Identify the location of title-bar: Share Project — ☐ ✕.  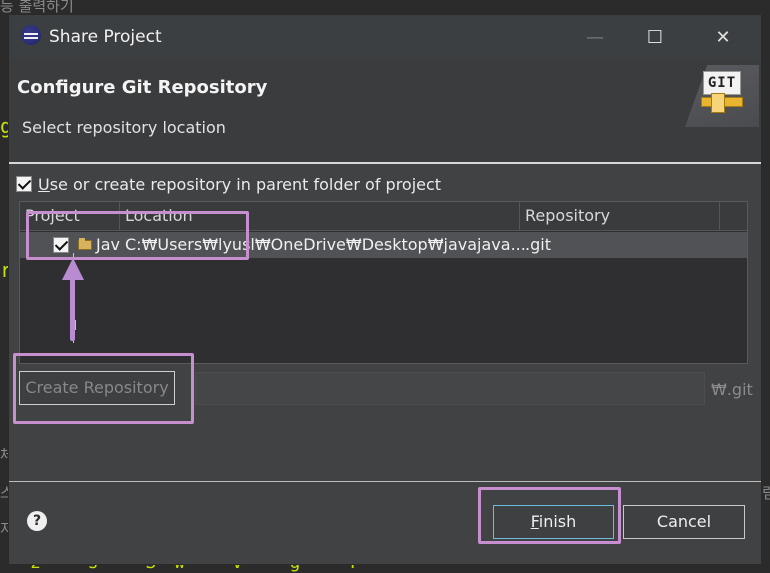
(385, 37).